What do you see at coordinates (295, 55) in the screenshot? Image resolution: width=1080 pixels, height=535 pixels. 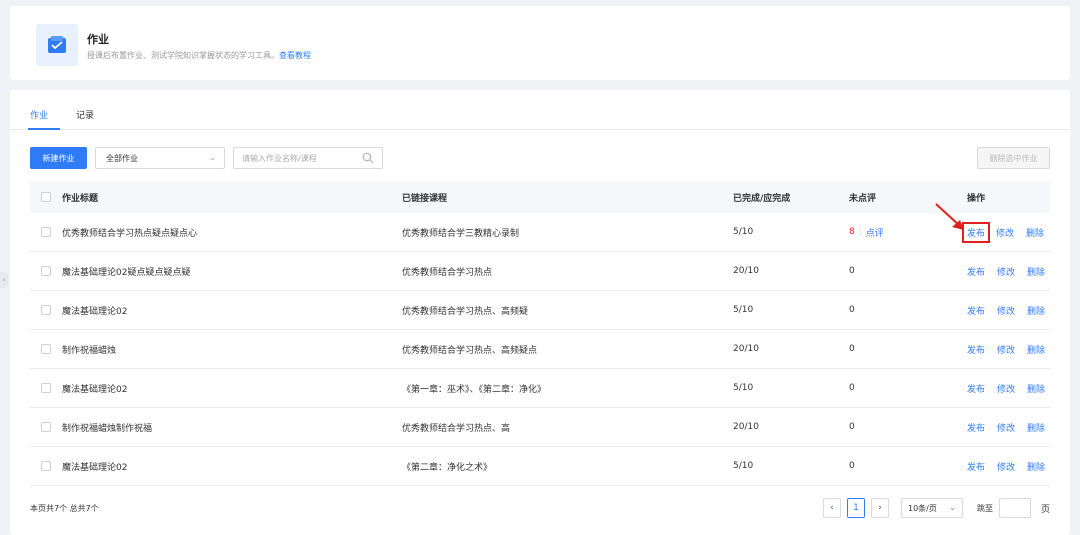 I see `view-tutorial-link: 查看教程` at bounding box center [295, 55].